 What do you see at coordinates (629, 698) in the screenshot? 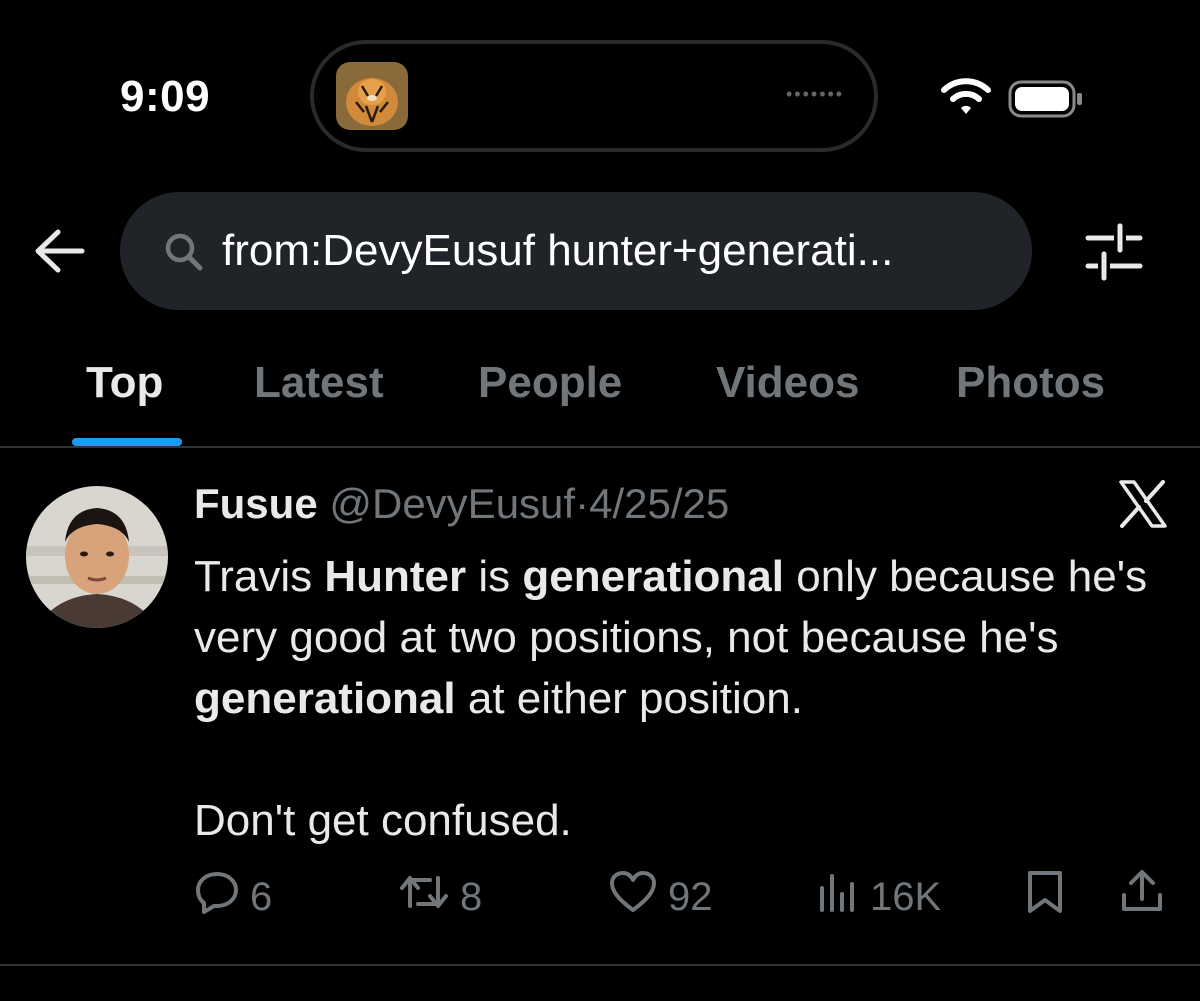
I see `text-run: at either position.` at bounding box center [629, 698].